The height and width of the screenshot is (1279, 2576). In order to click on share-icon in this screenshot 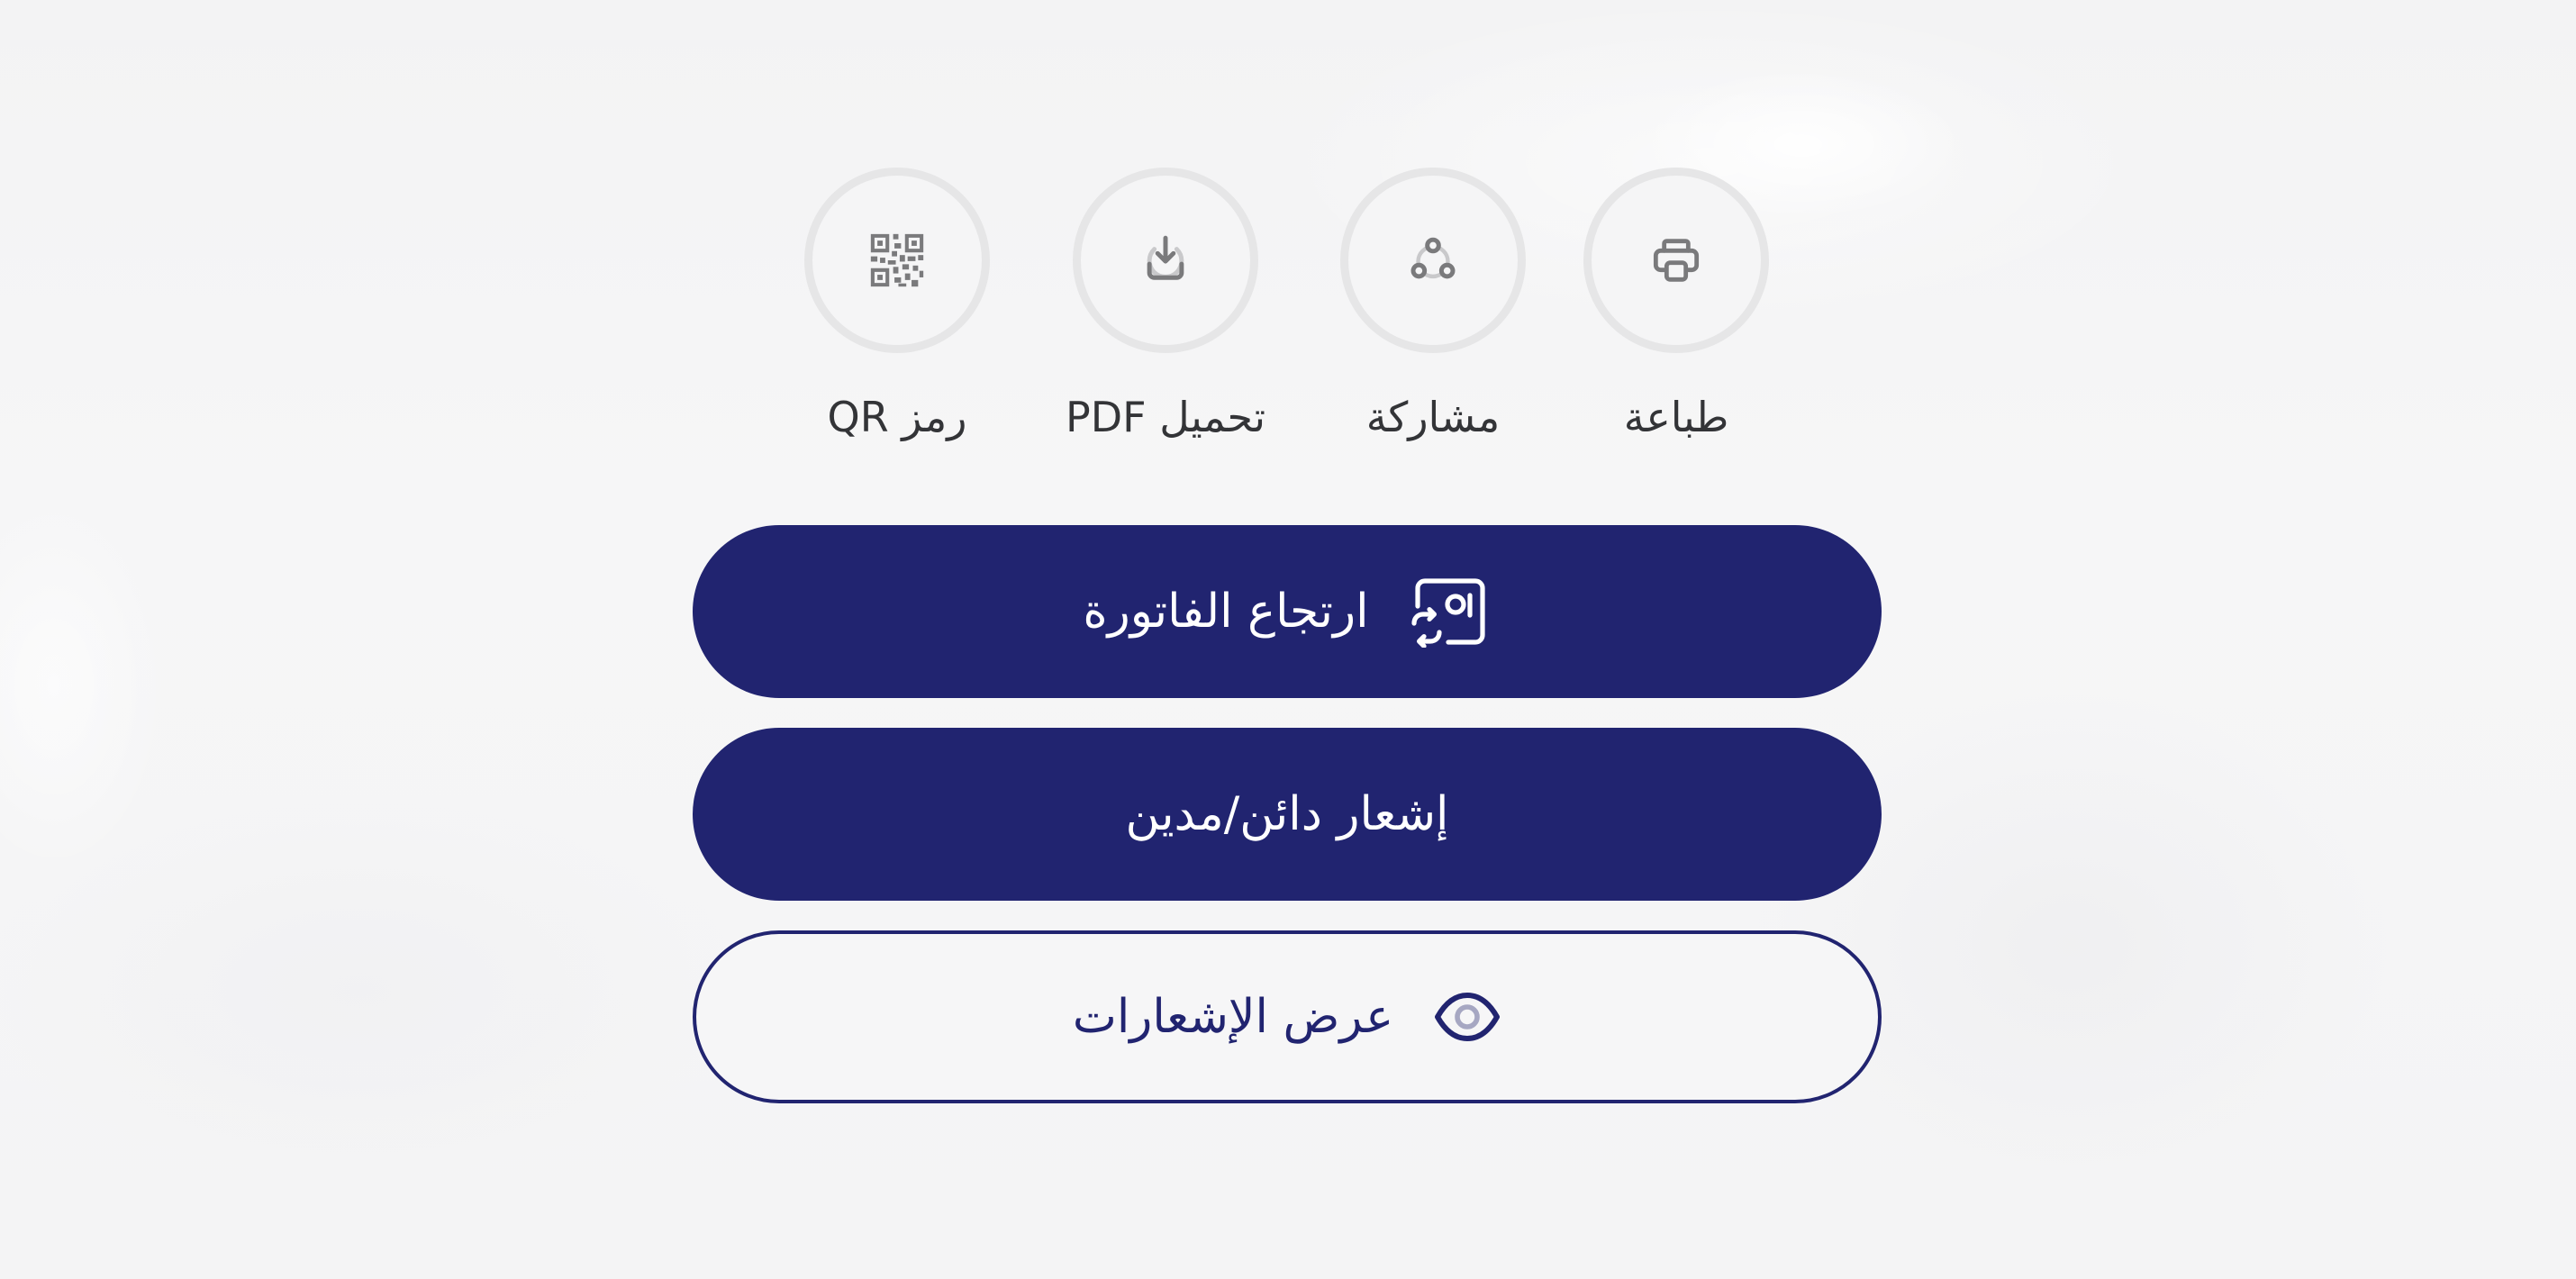, I will do `click(1433, 260)`.